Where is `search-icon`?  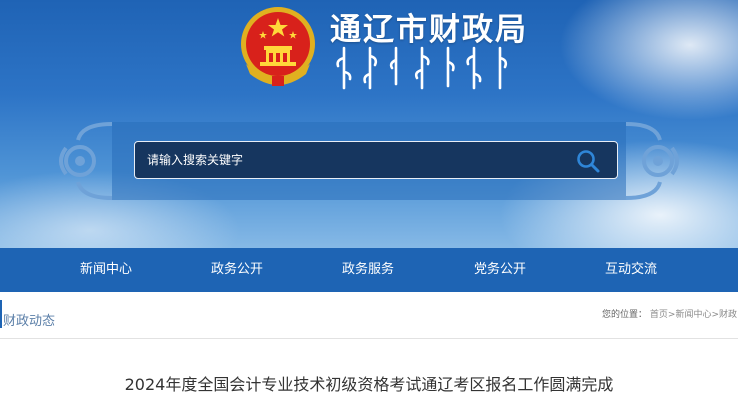
search-icon is located at coordinates (588, 161).